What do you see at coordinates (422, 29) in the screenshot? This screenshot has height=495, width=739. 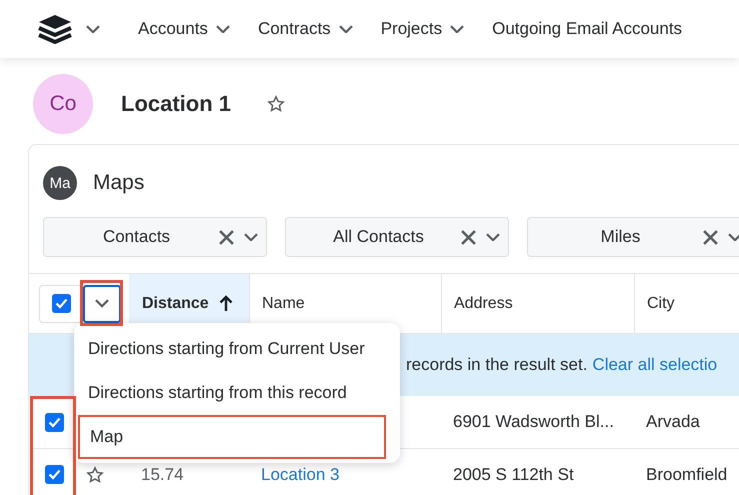 I see `nav-tab: Projects` at bounding box center [422, 29].